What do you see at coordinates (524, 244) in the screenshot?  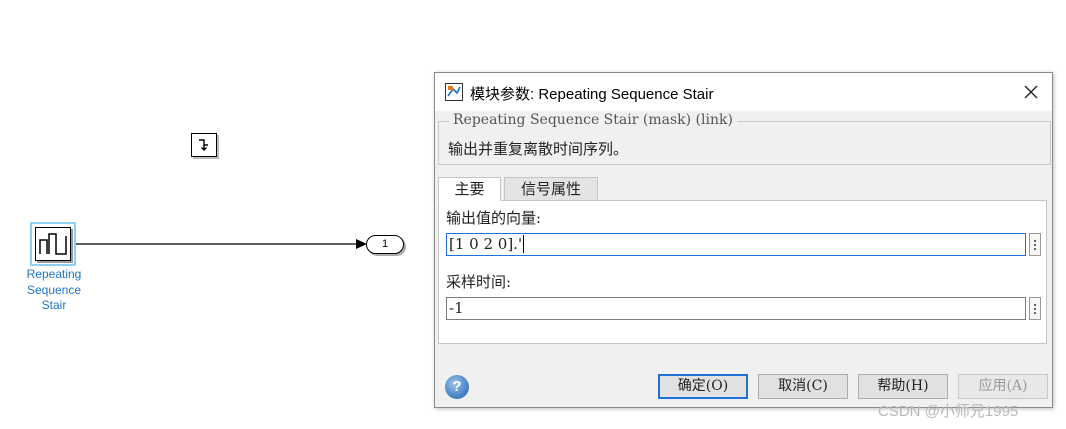 I see `text-cursor` at bounding box center [524, 244].